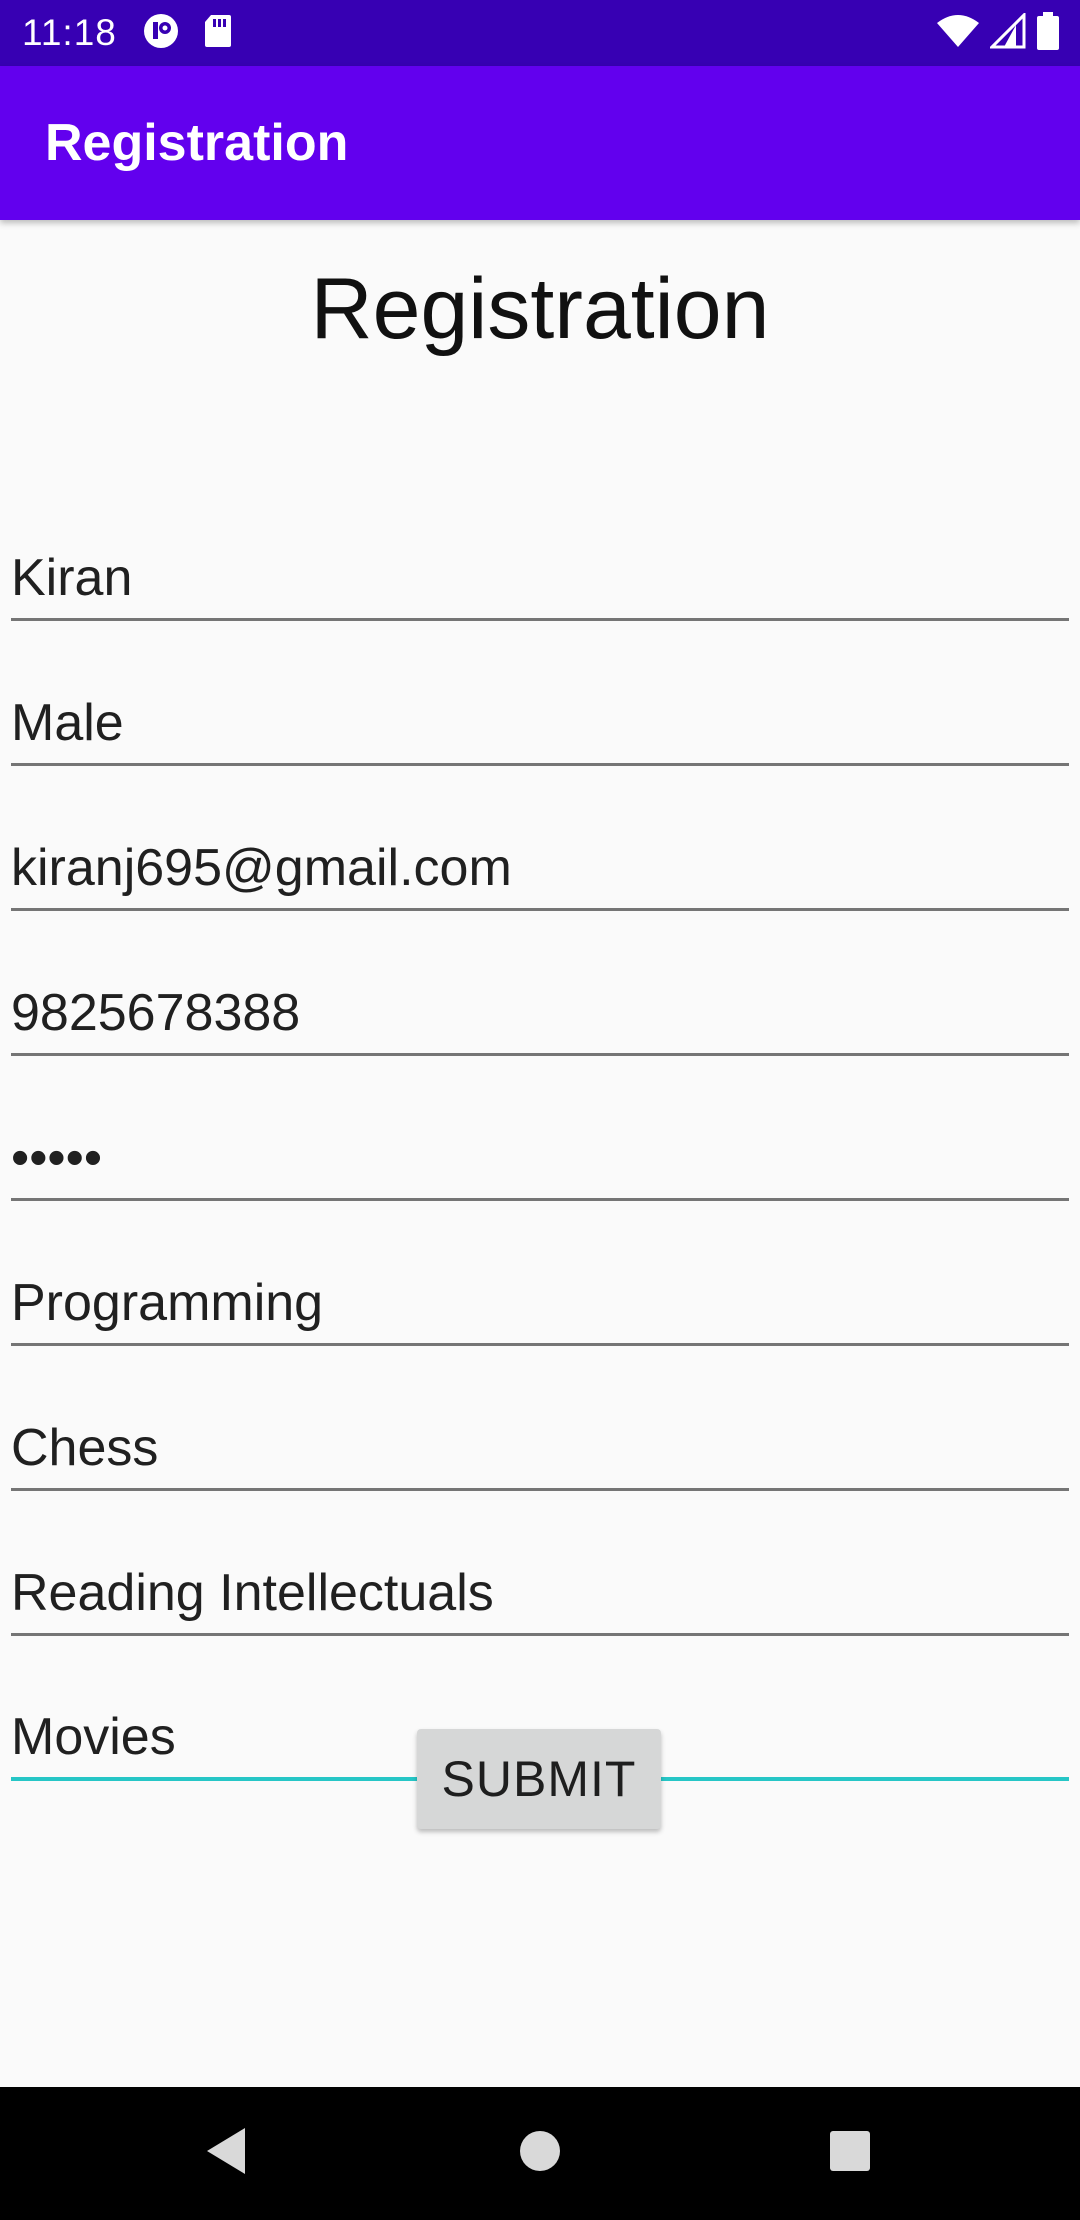 Image resolution: width=1080 pixels, height=2220 pixels. What do you see at coordinates (156, 1013) in the screenshot?
I see `phone-field-value: 9825678388` at bounding box center [156, 1013].